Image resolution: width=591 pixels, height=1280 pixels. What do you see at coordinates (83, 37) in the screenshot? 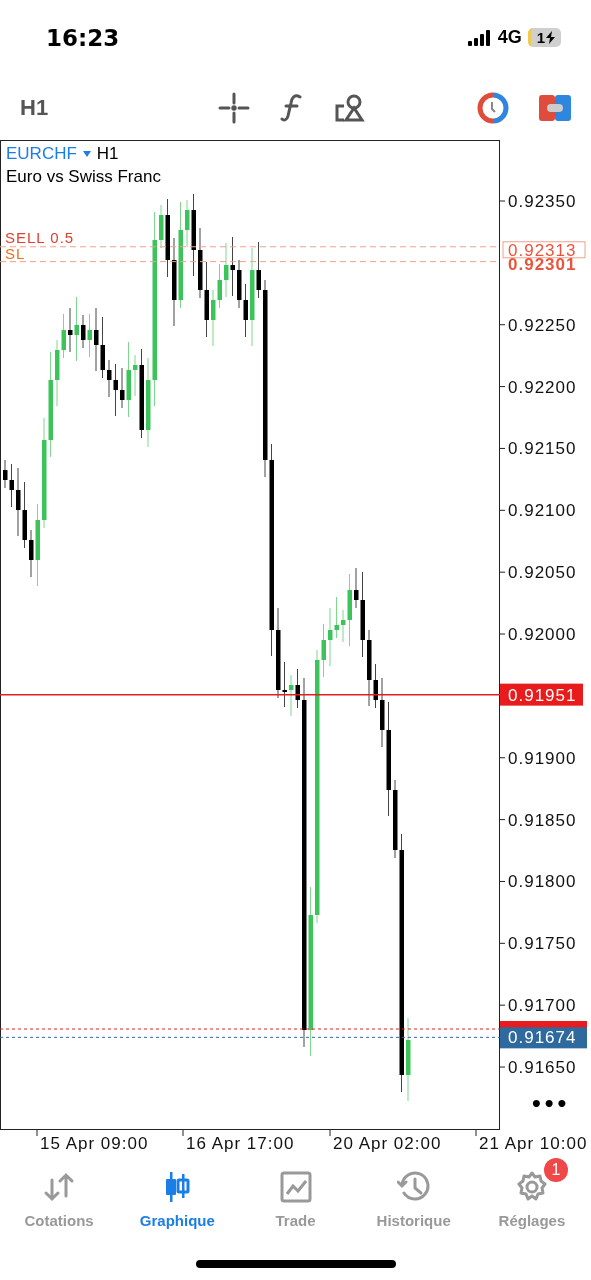
I see `clock: 16:23` at bounding box center [83, 37].